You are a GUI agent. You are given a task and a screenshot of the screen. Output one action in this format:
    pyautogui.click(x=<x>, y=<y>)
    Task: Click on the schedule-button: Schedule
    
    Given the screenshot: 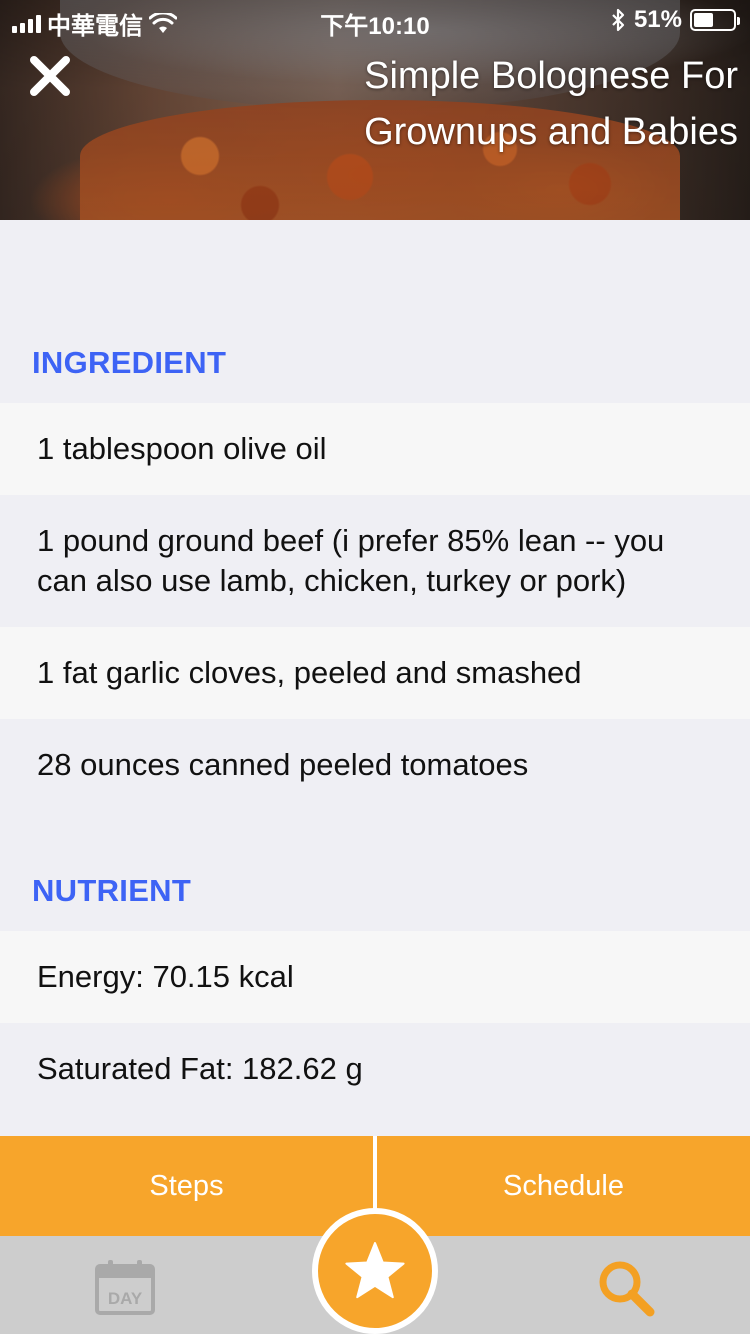 What is the action you would take?
    pyautogui.click(x=563, y=1186)
    